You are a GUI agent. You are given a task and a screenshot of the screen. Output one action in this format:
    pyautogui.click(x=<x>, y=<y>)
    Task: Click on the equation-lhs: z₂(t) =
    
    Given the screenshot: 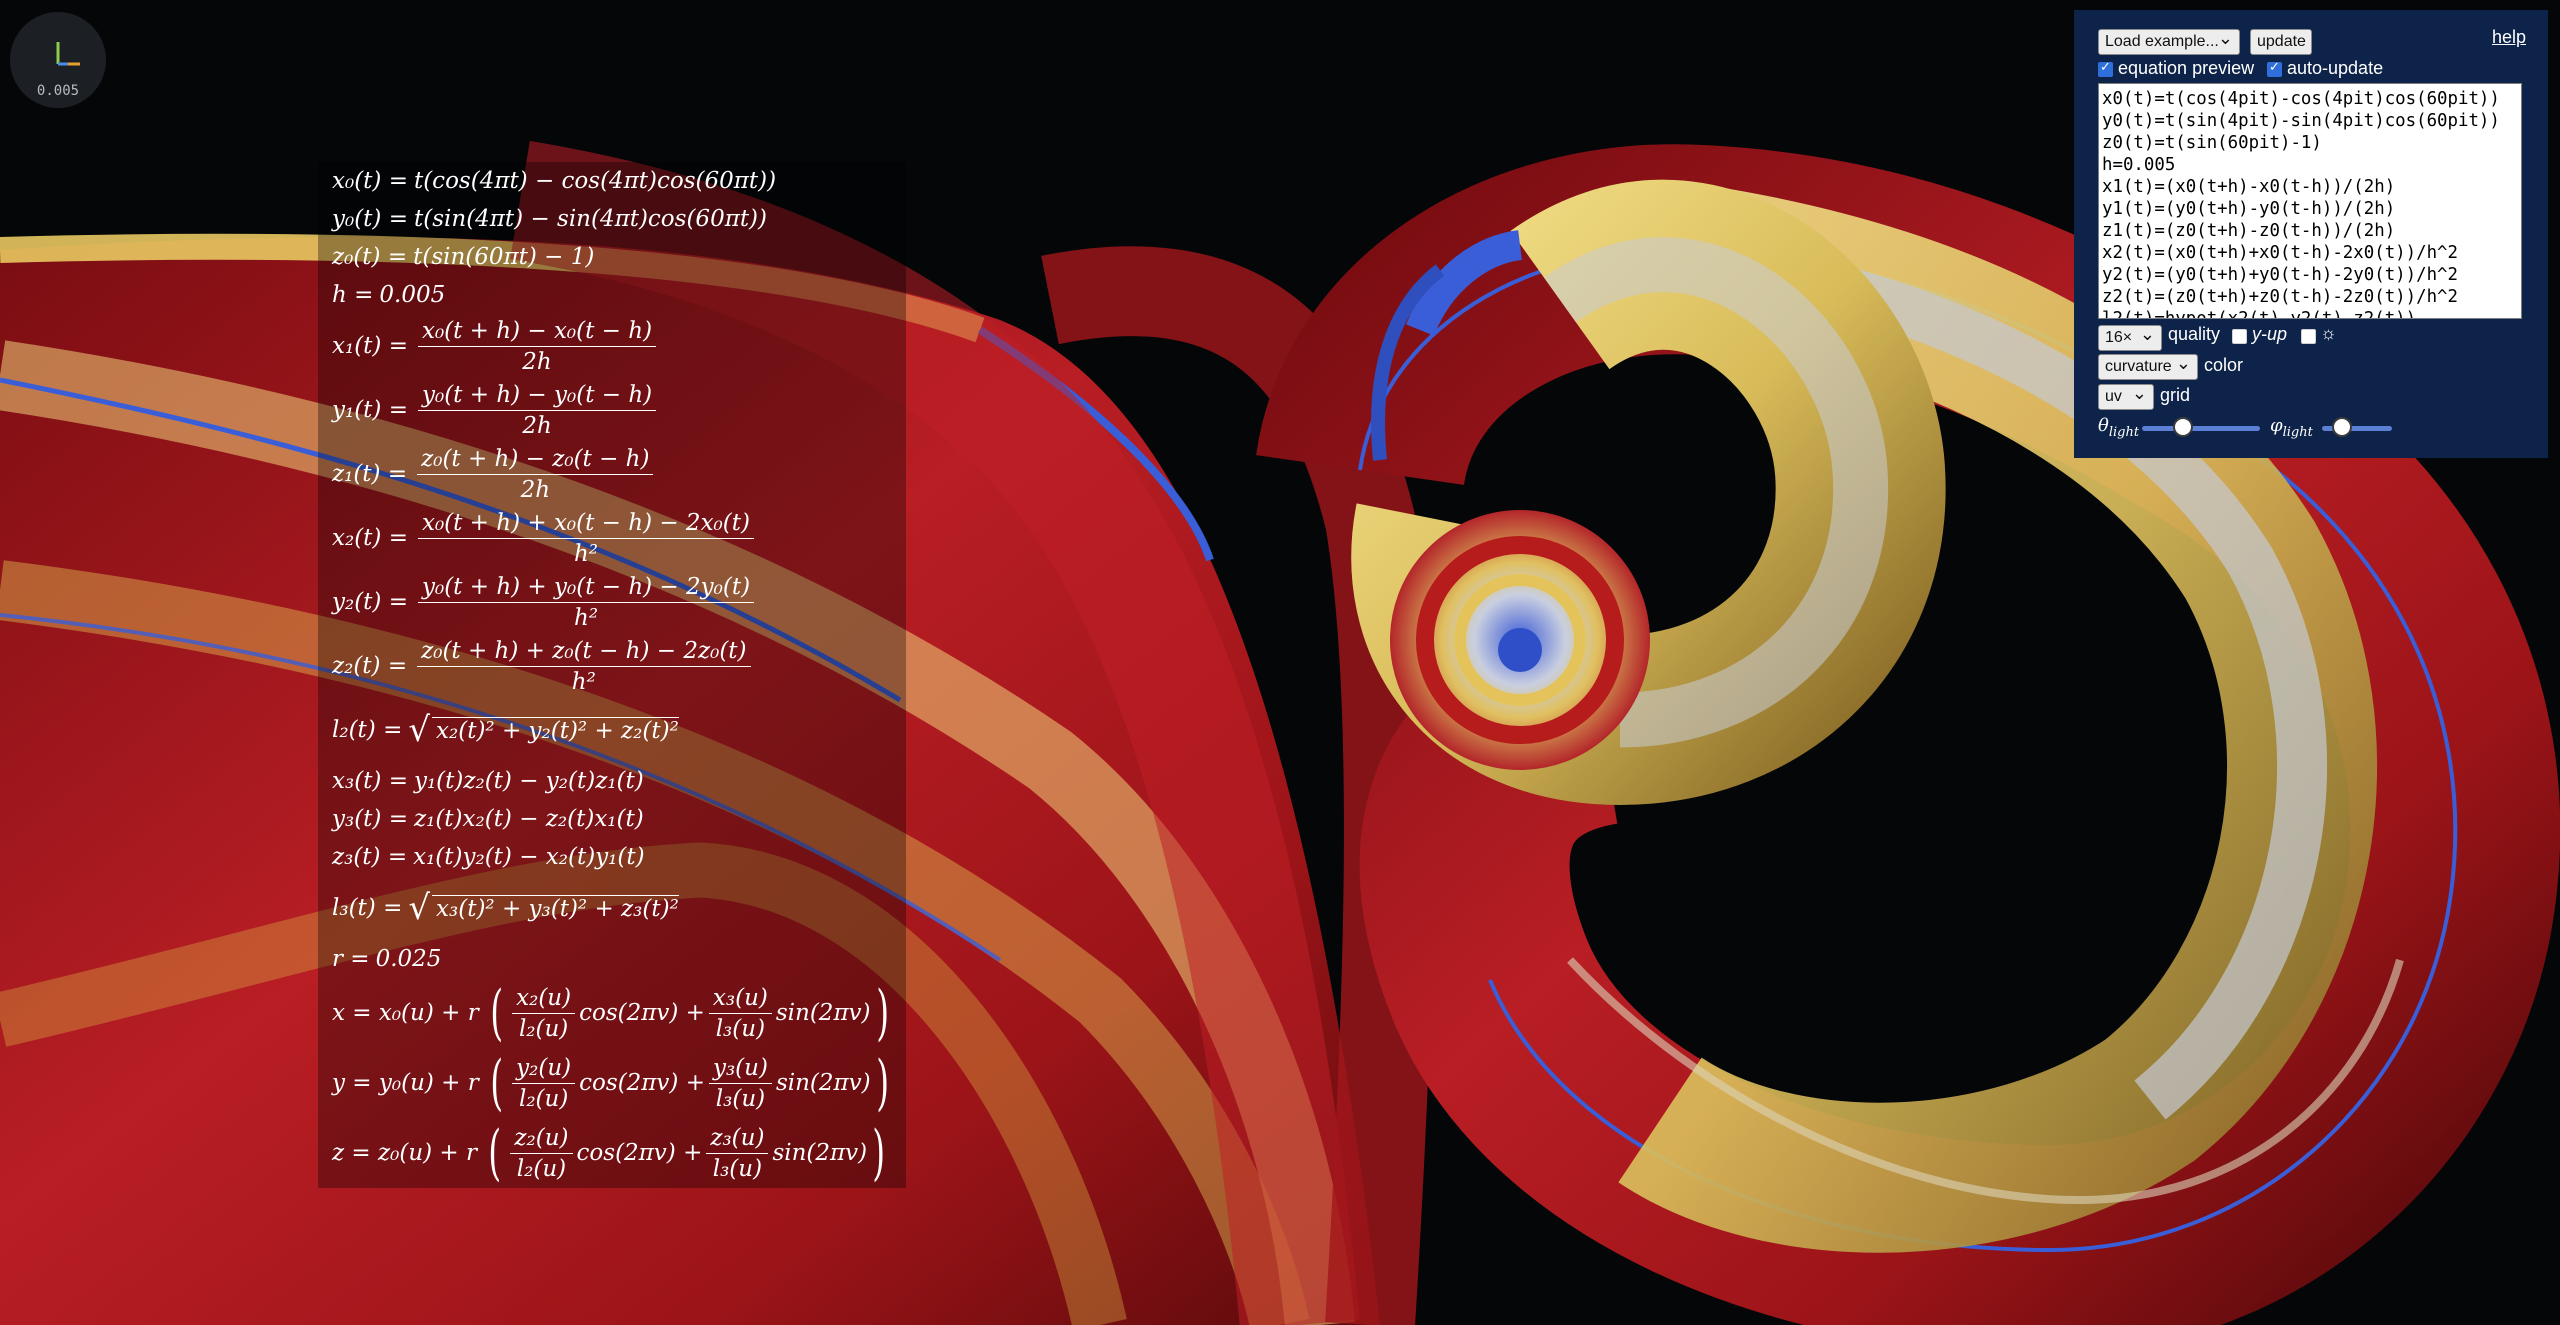 What is the action you would take?
    pyautogui.click(x=370, y=666)
    